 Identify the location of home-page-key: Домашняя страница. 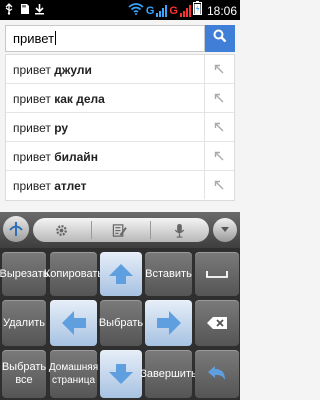
(73, 374).